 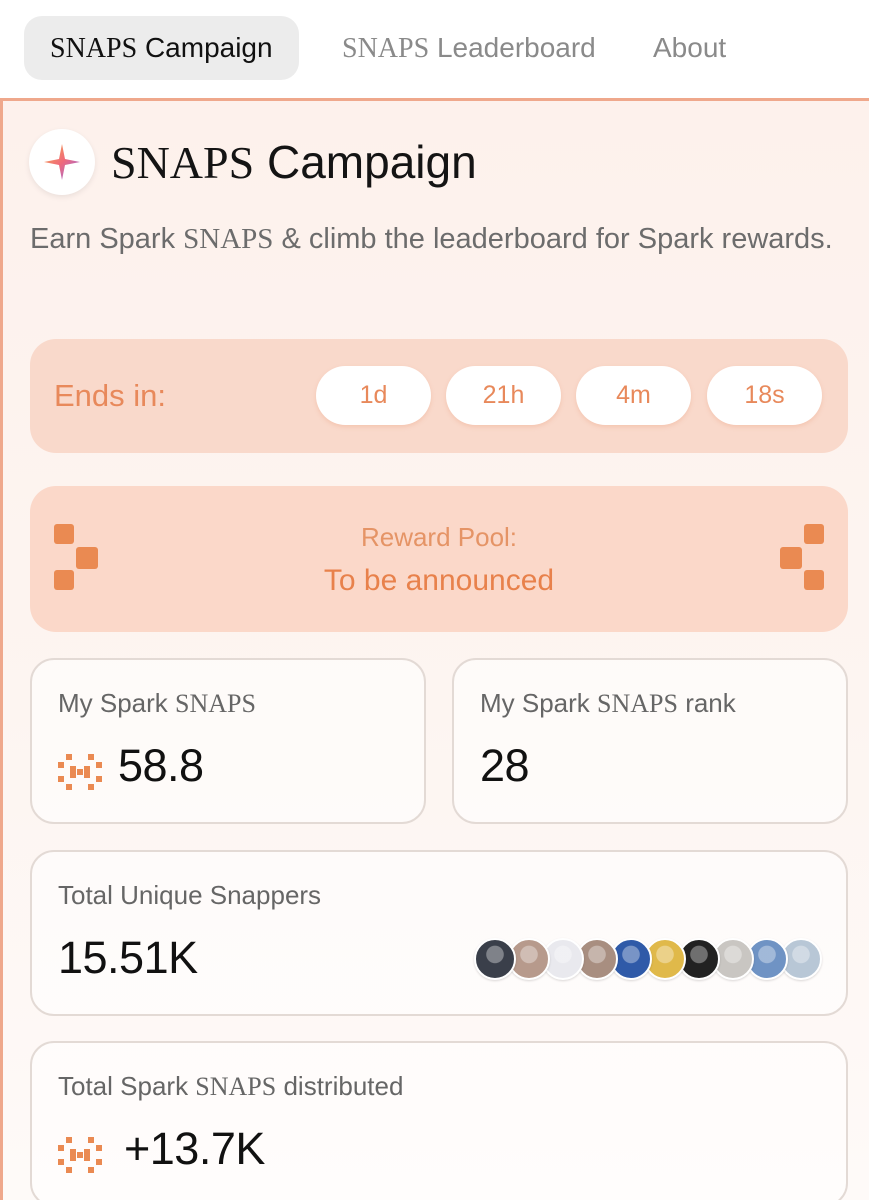 I want to click on tab-snaps-leaderboard: SNAPS Leaderboard, so click(x=469, y=48).